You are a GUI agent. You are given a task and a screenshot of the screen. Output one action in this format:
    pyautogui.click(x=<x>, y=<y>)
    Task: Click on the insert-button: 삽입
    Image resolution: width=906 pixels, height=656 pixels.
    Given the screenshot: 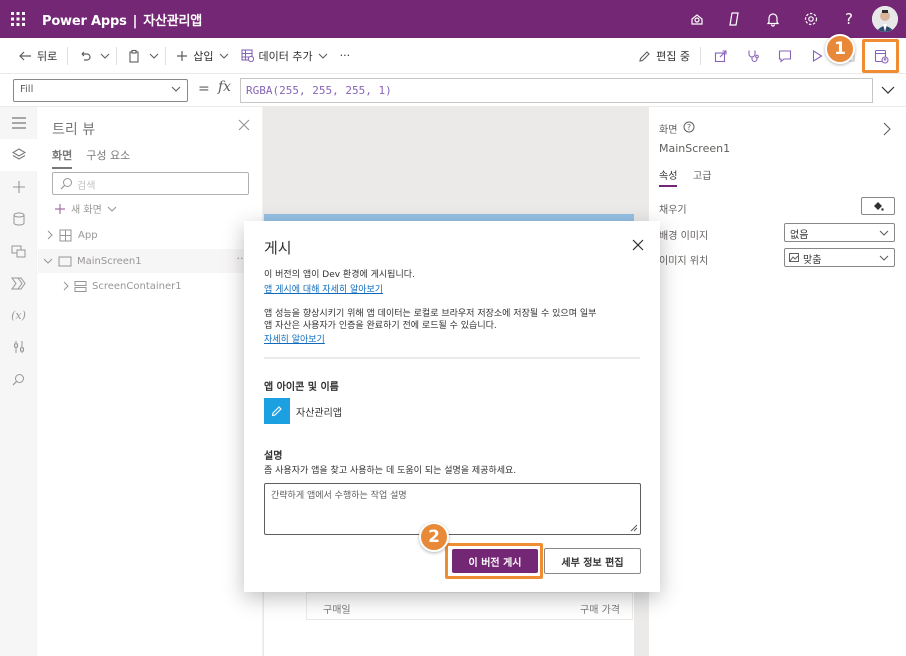 What is the action you would take?
    pyautogui.click(x=202, y=56)
    